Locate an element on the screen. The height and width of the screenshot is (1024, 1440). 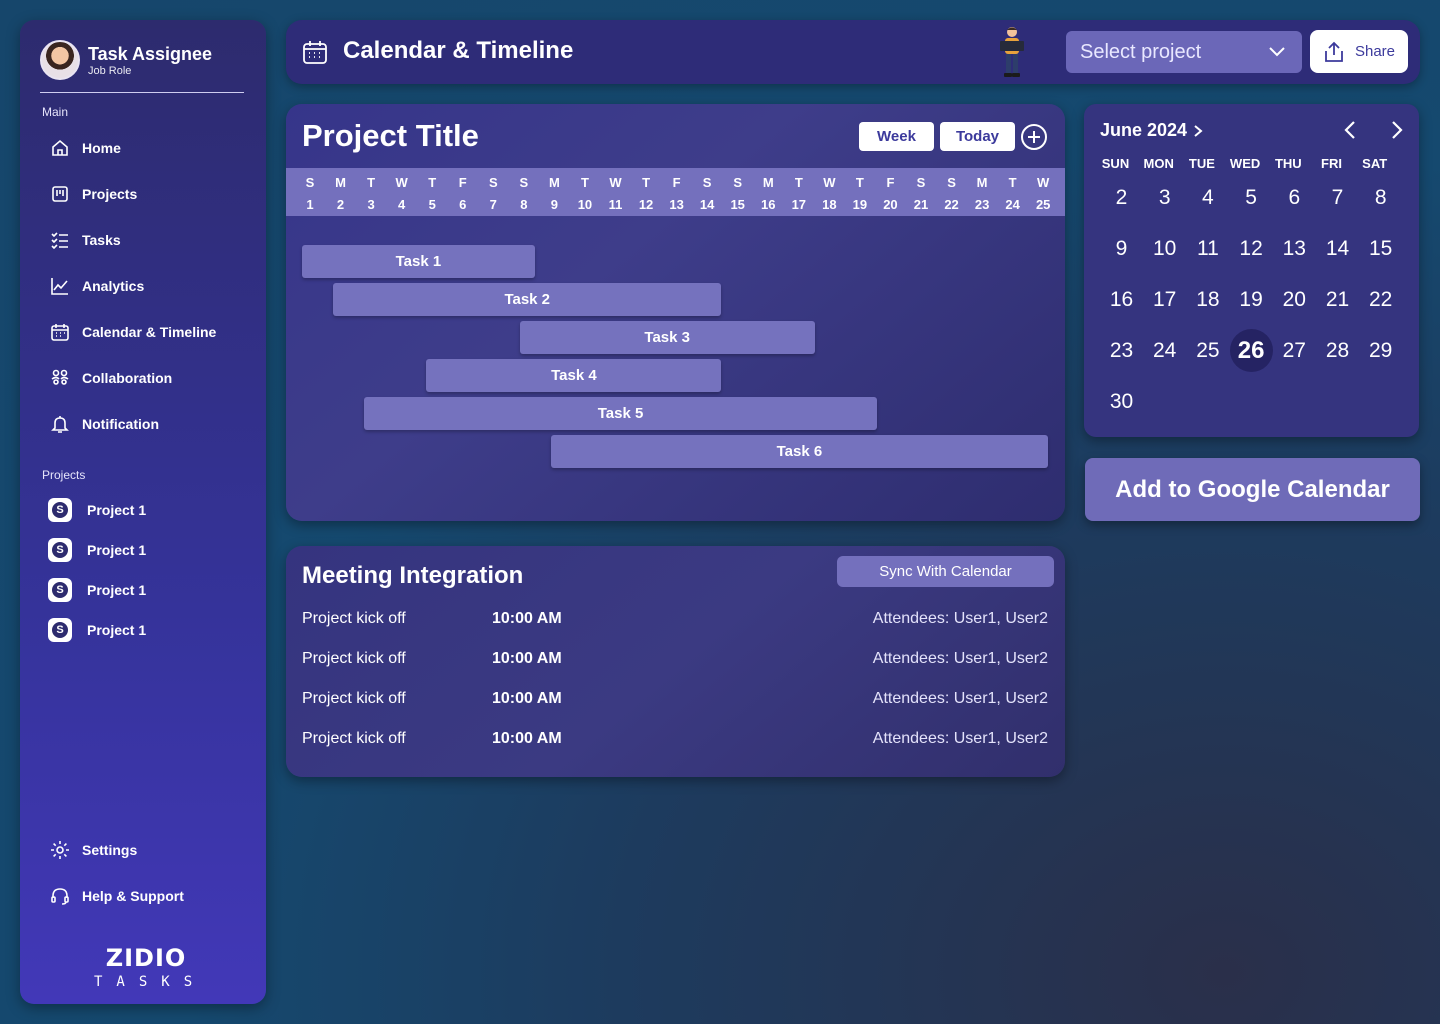
calendar-day: 29 is located at coordinates (1380, 350).